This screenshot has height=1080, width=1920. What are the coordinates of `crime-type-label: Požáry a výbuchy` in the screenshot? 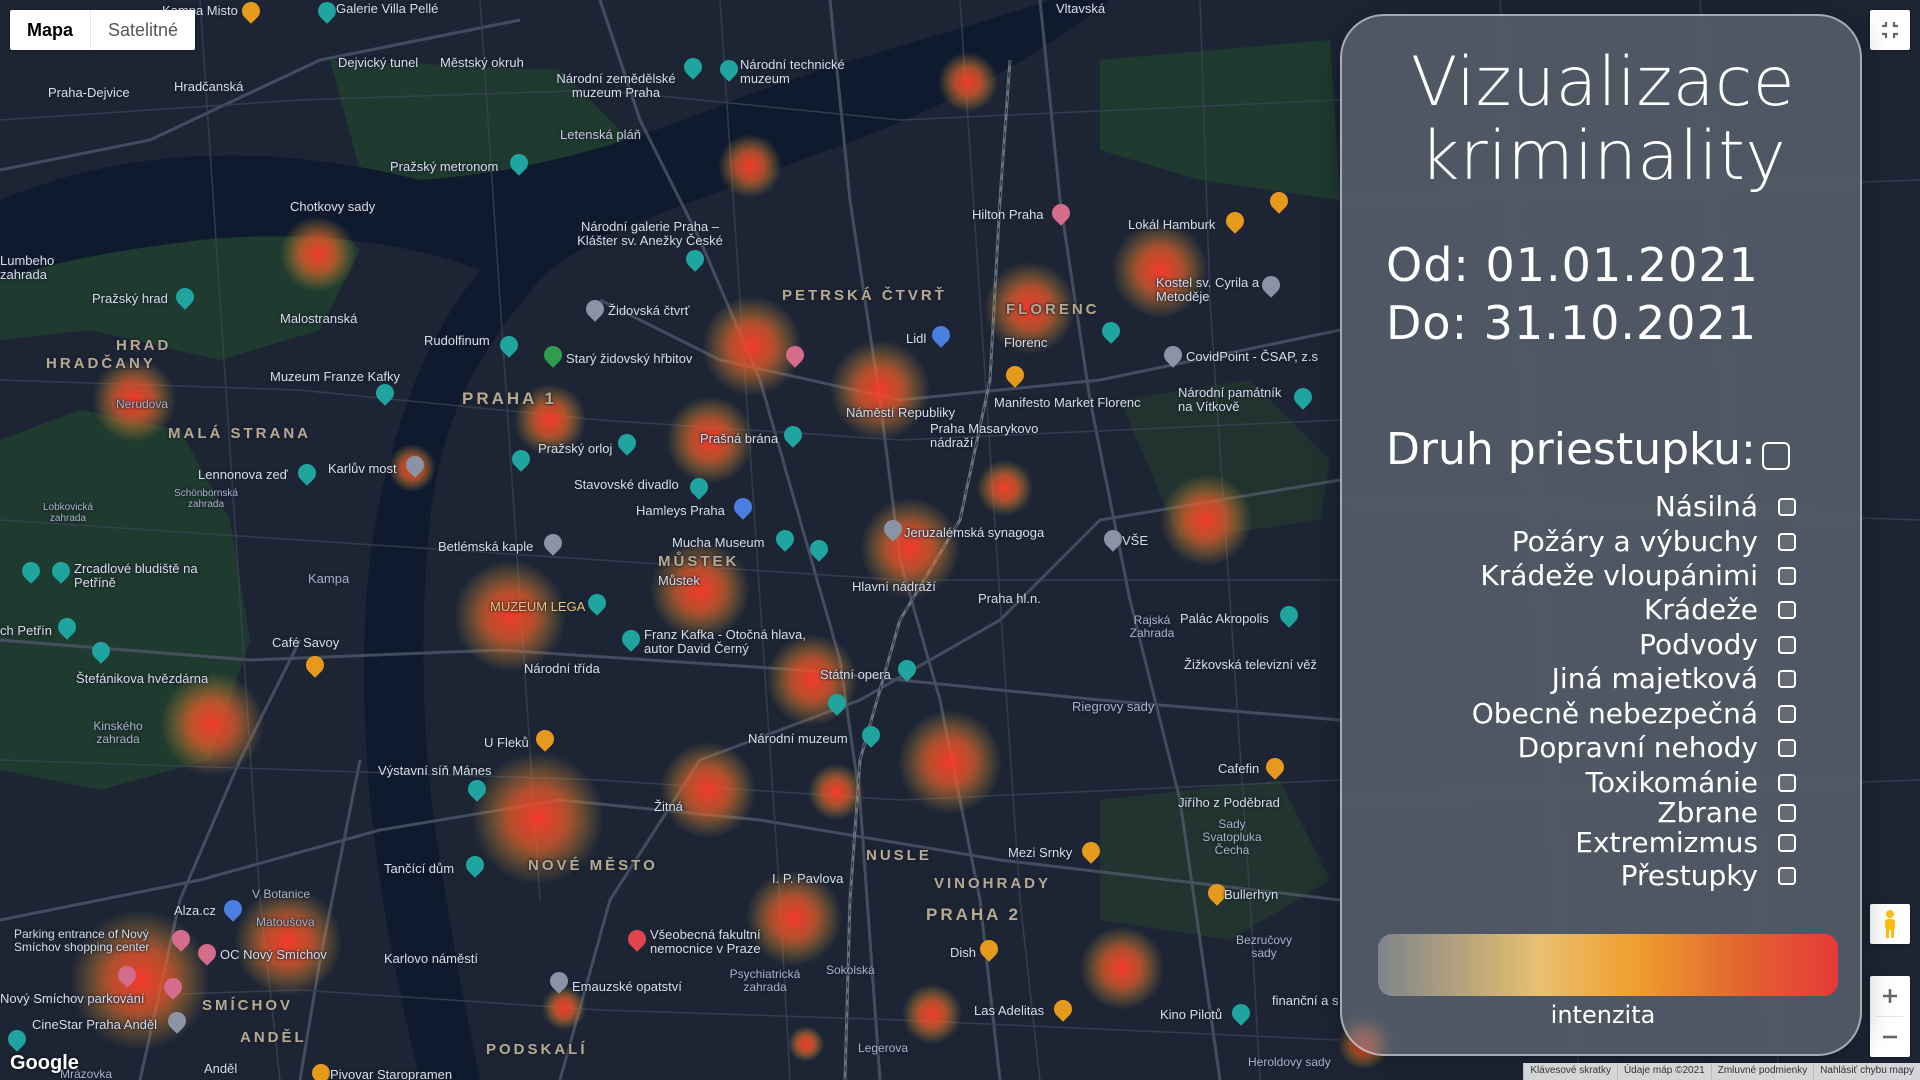 It's located at (1634, 541).